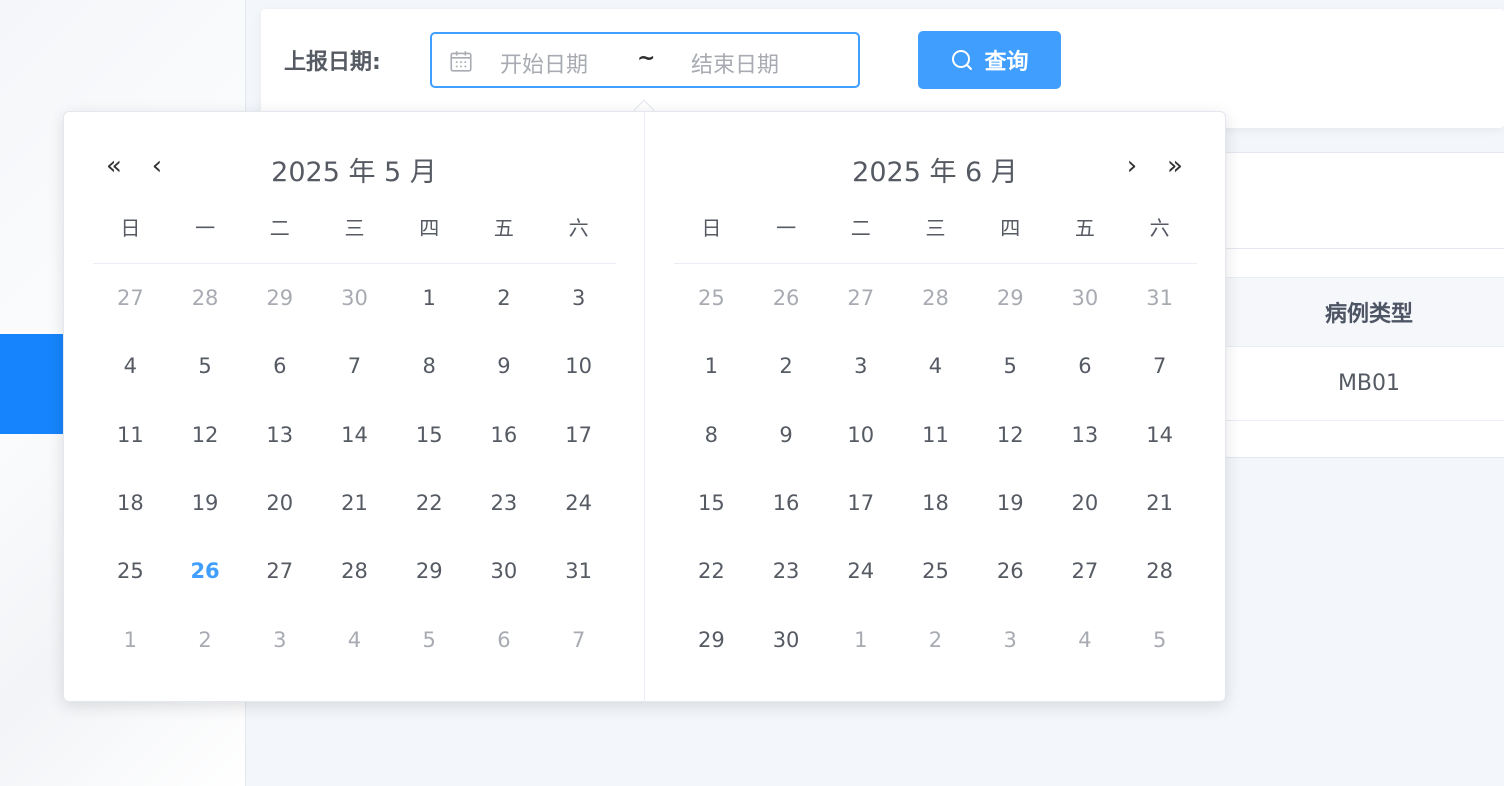  Describe the element at coordinates (1010, 228) in the screenshot. I see `weekday-label: 四` at that location.